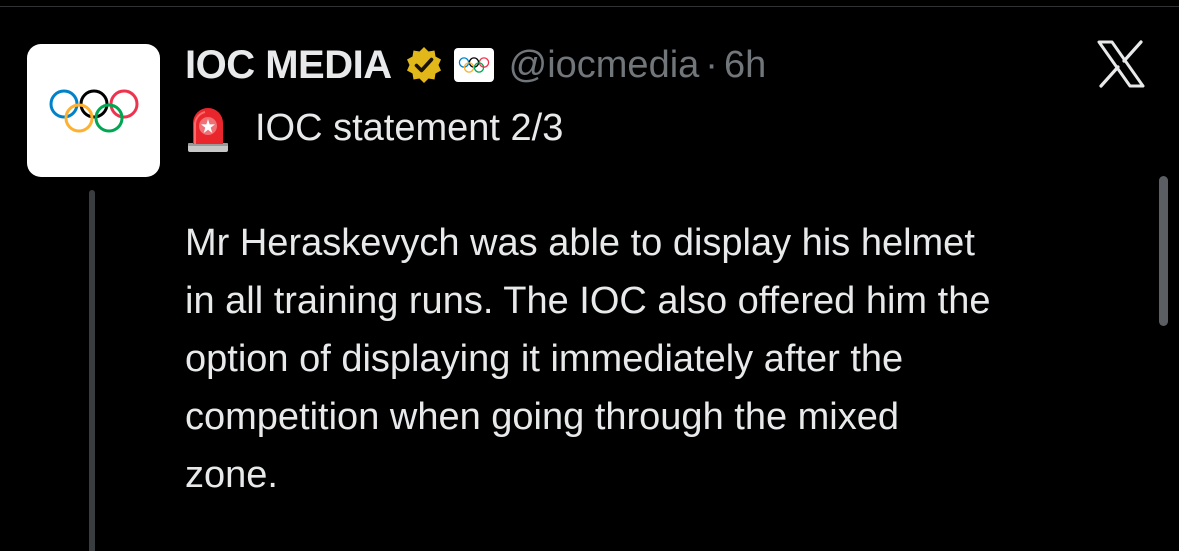  What do you see at coordinates (208, 128) in the screenshot?
I see `siren-icon` at bounding box center [208, 128].